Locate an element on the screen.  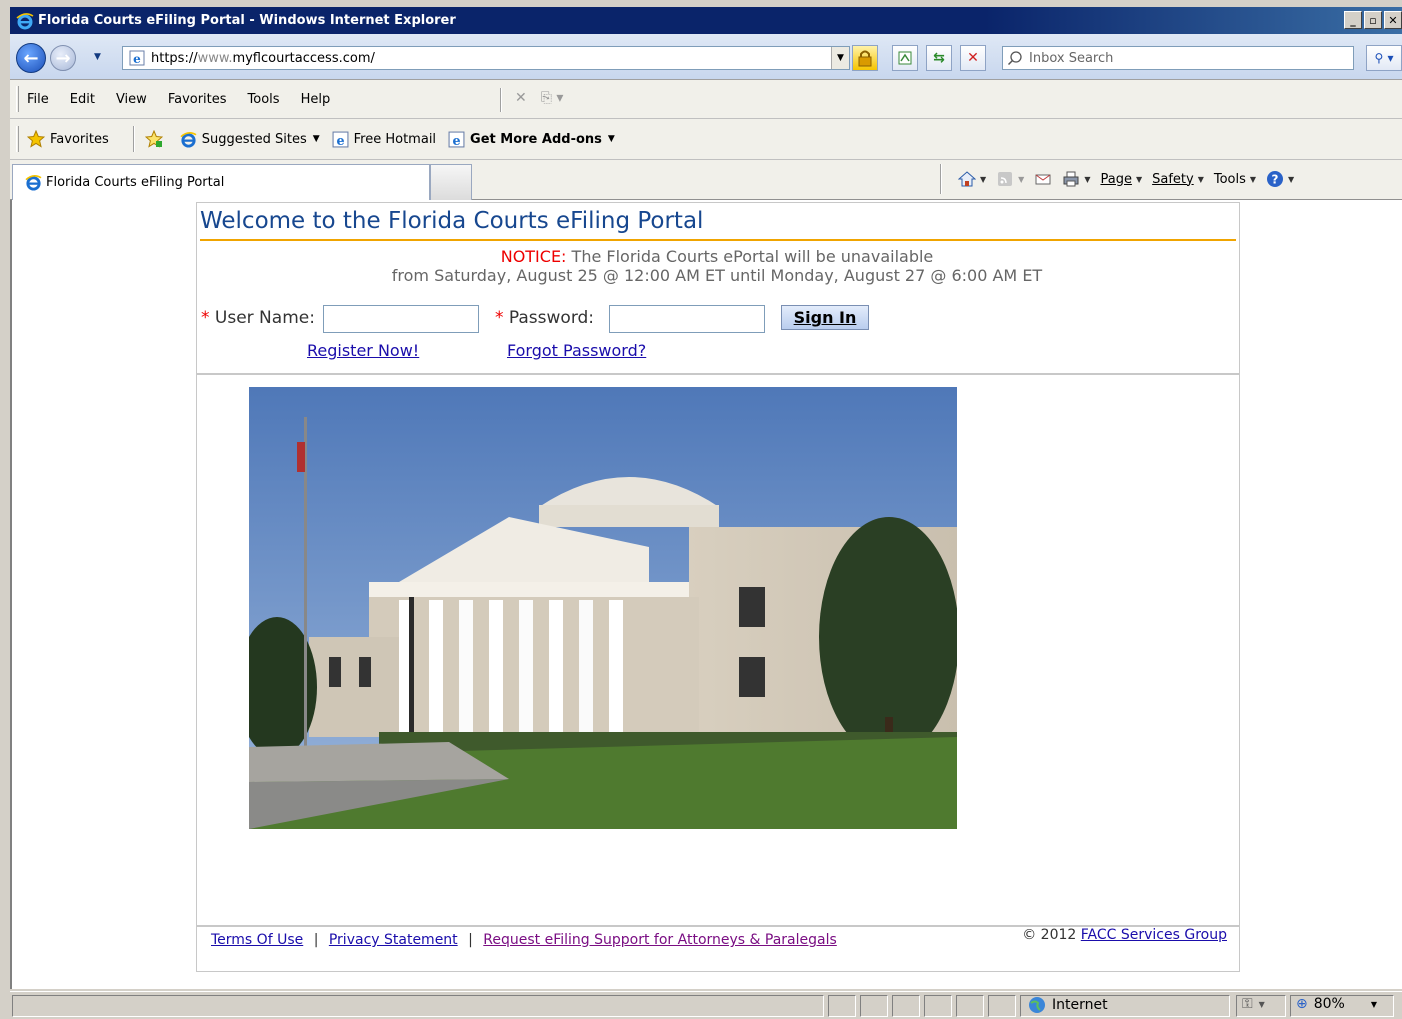
facc-services-link: FACC Services Group is located at coordinates (1154, 935).